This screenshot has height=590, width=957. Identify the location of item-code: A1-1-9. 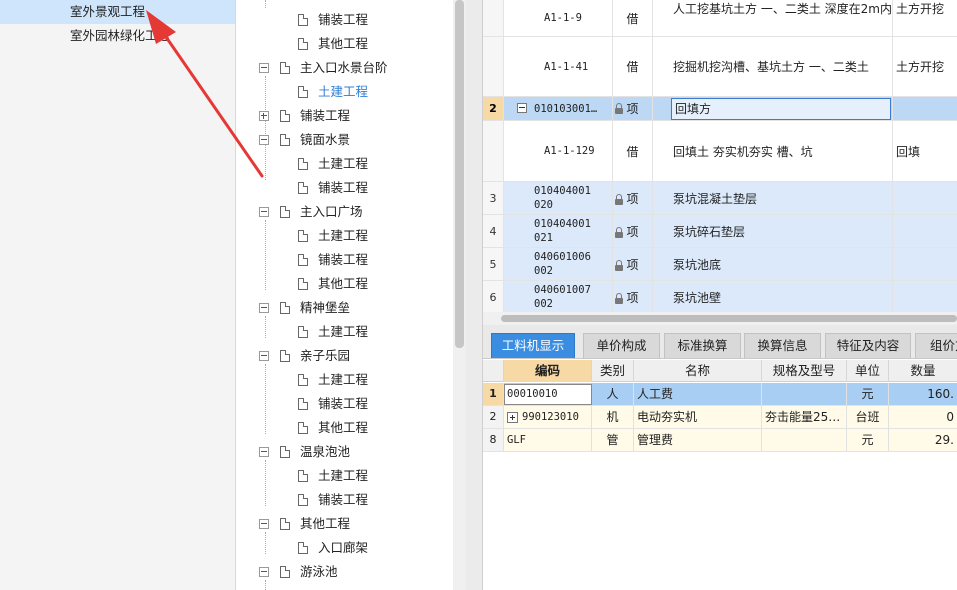
(558, 18).